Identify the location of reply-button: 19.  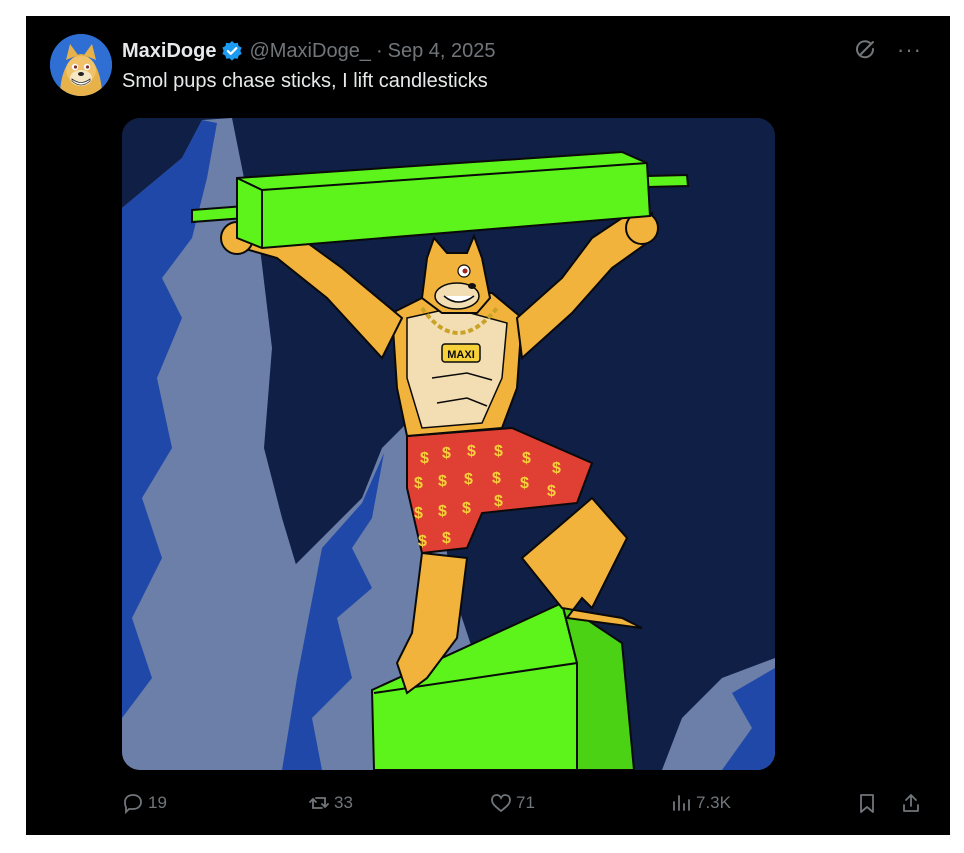
(144, 803).